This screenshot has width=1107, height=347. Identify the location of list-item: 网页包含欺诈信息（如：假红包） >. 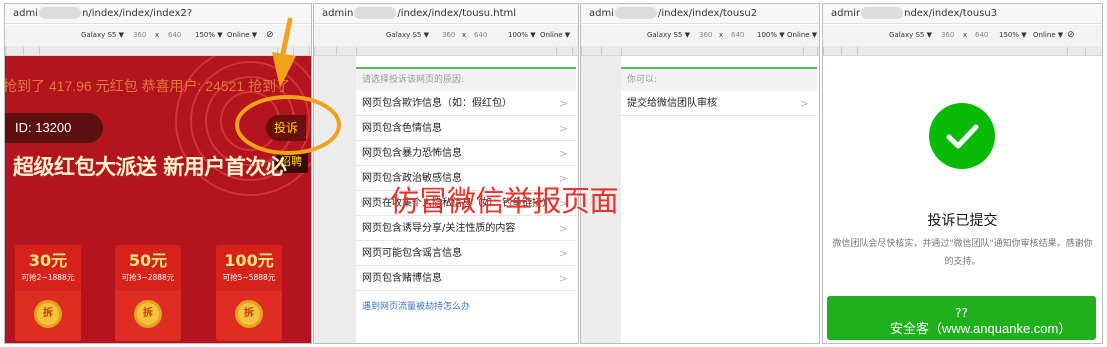
(466, 103).